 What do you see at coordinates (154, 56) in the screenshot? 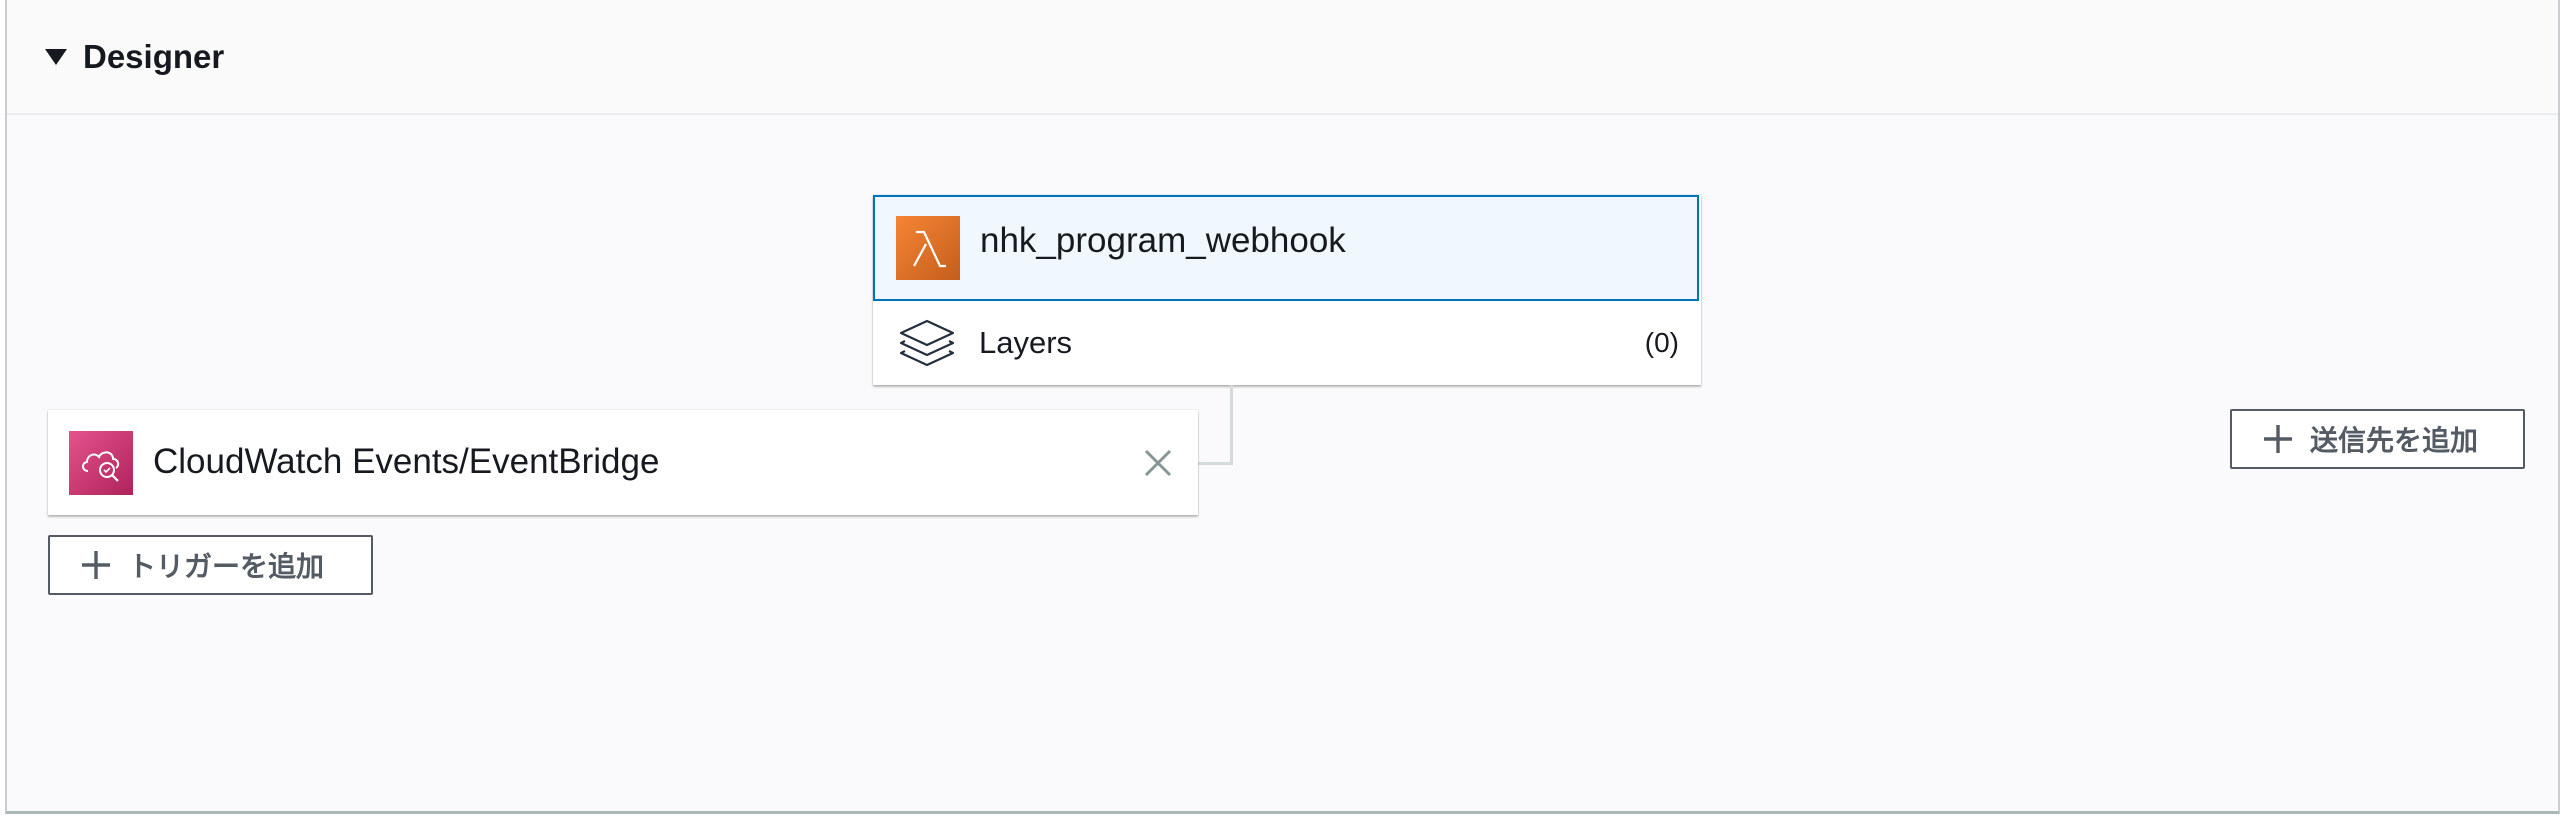
I see `designer-title: Designer` at bounding box center [154, 56].